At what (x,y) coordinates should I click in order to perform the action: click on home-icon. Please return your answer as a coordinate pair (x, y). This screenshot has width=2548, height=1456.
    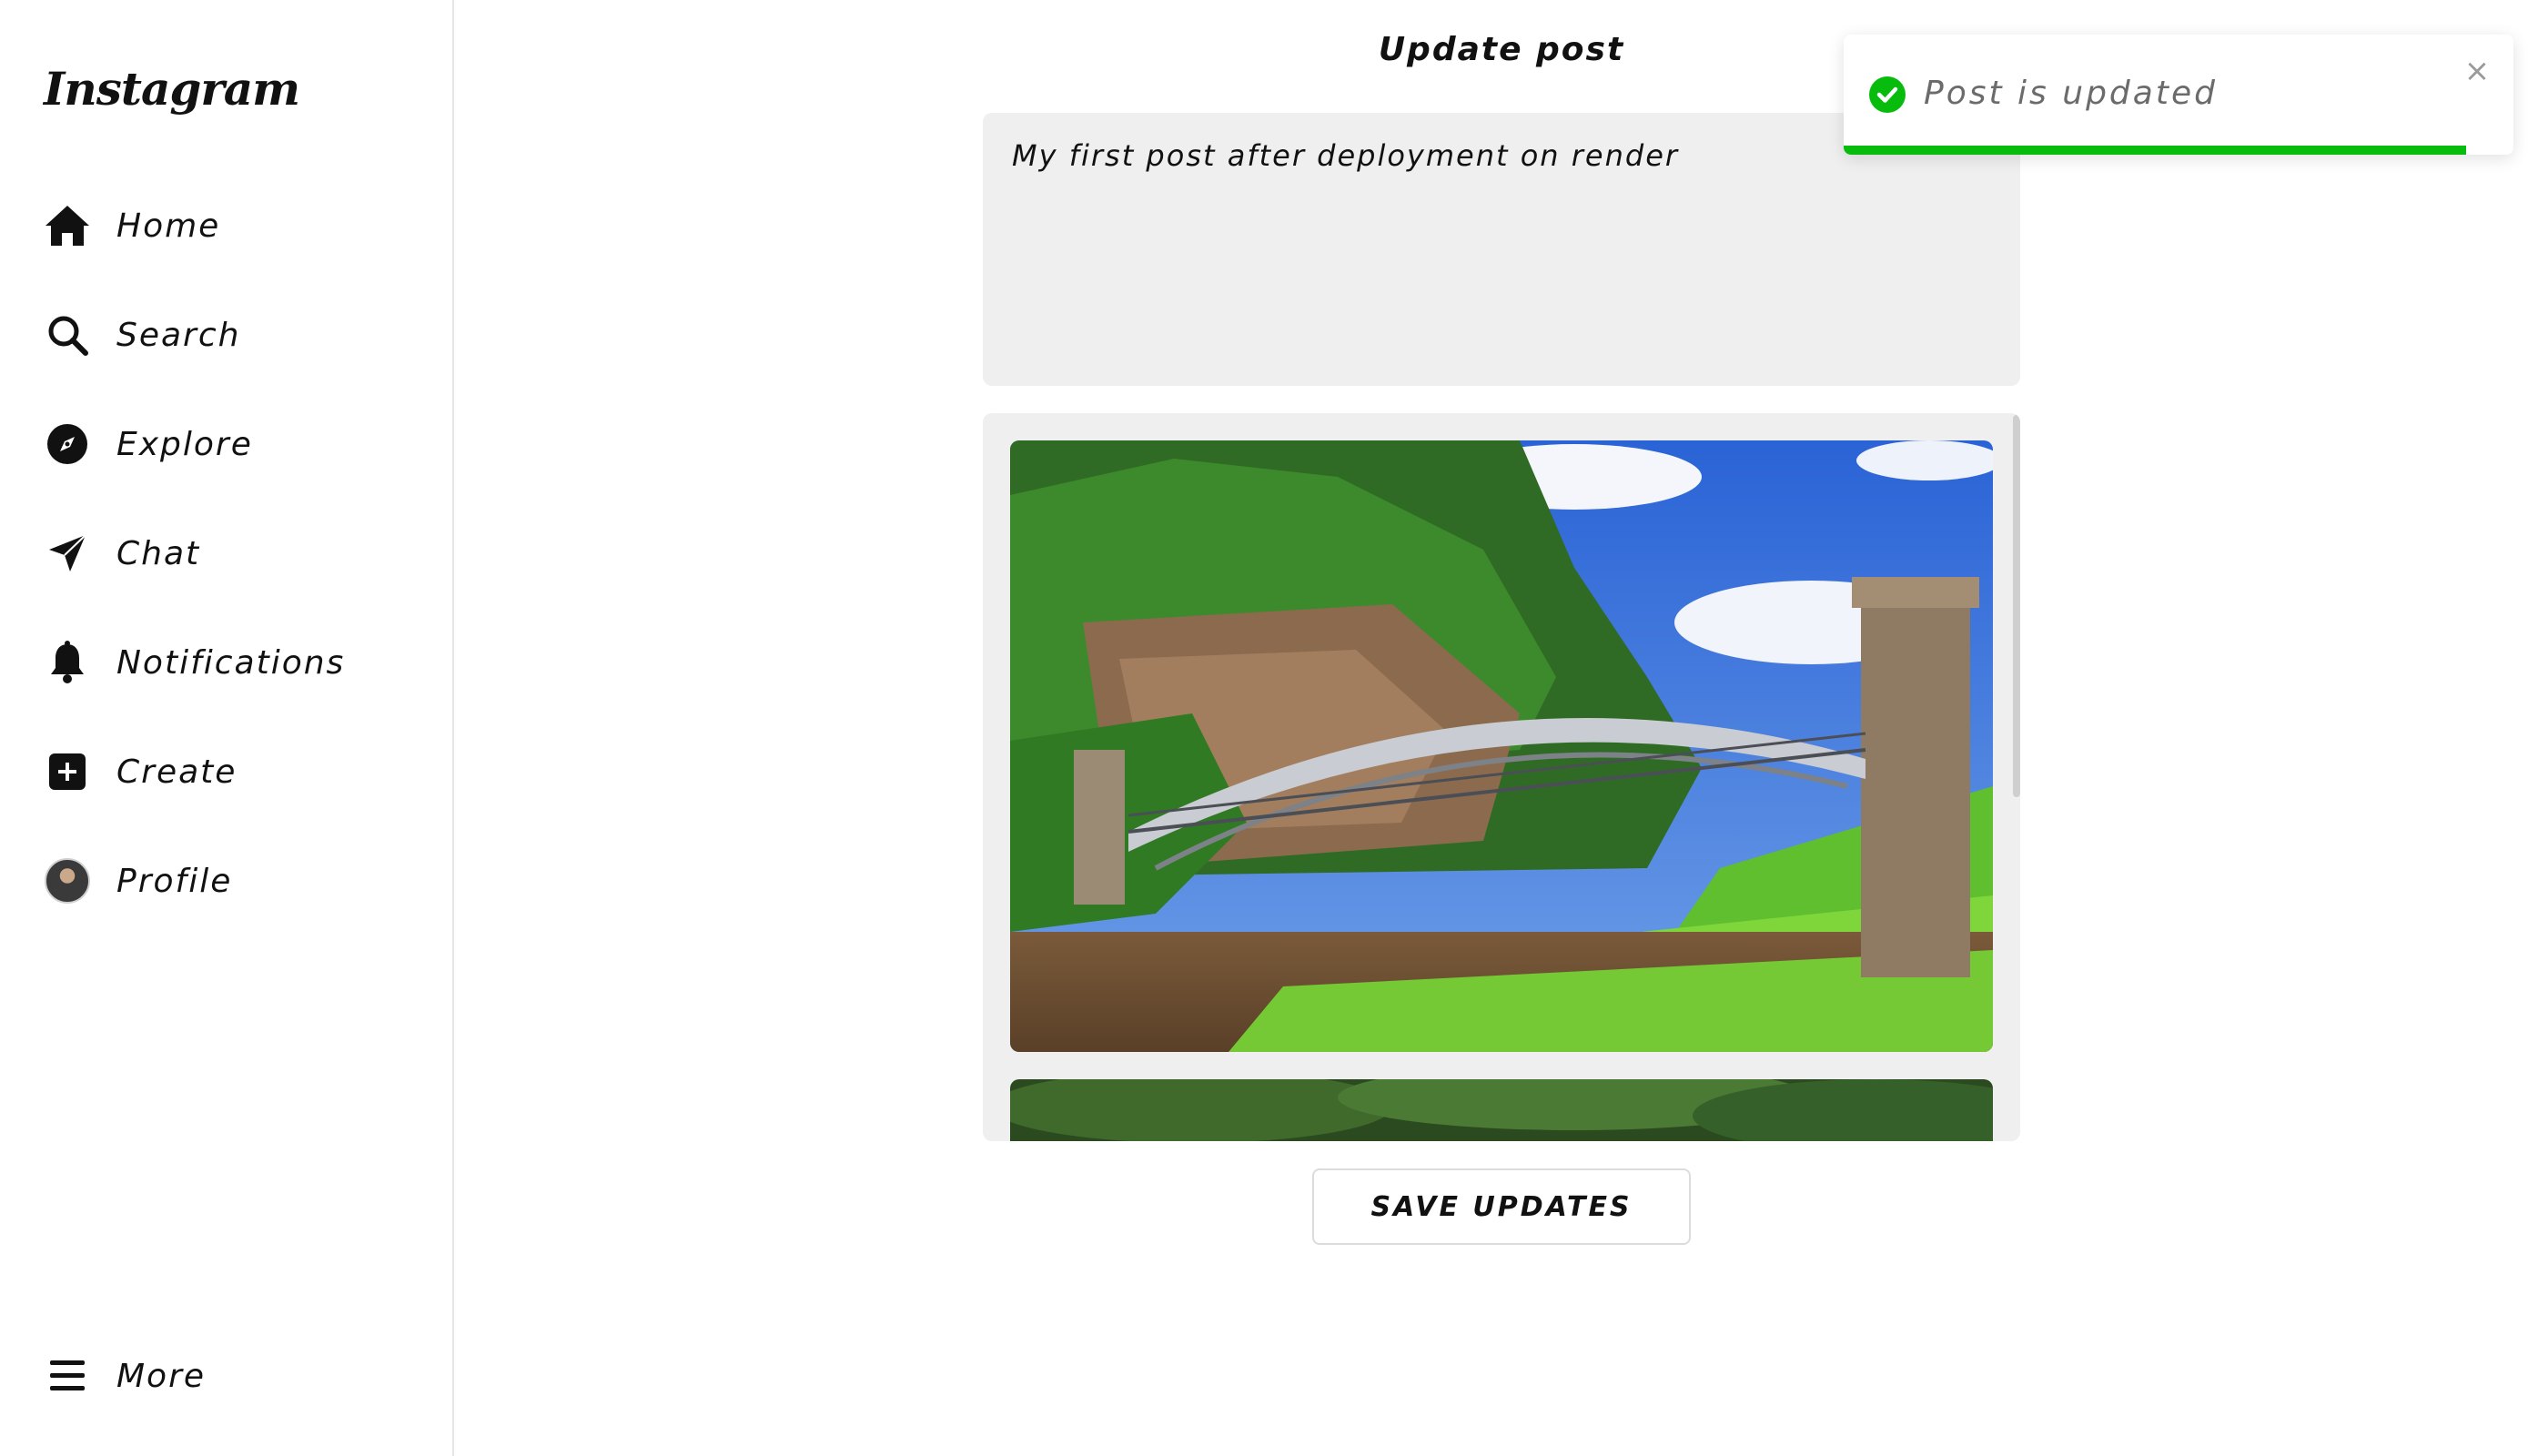
    Looking at the image, I should click on (67, 226).